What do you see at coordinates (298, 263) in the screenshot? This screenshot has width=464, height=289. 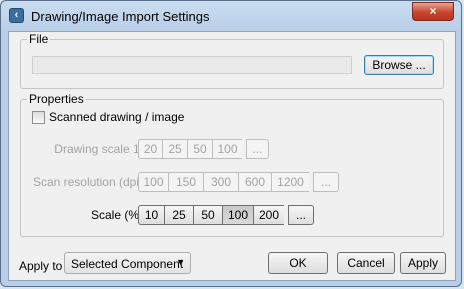 I see `ok-button: OK` at bounding box center [298, 263].